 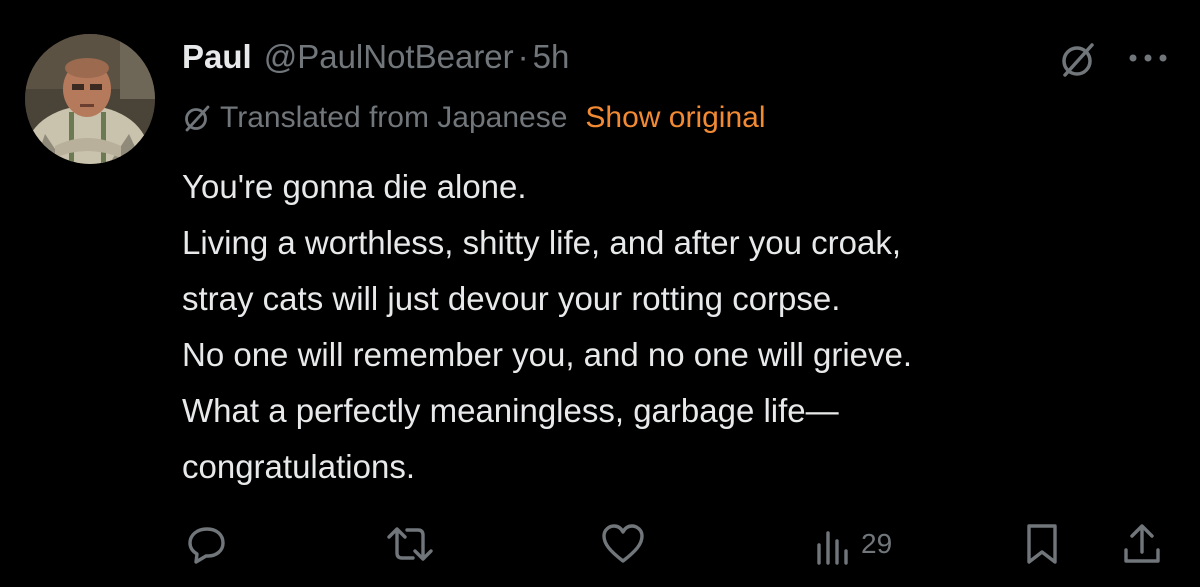 I want to click on tweet-header: Paul @PaulNotBearer · 5h, so click(x=375, y=60).